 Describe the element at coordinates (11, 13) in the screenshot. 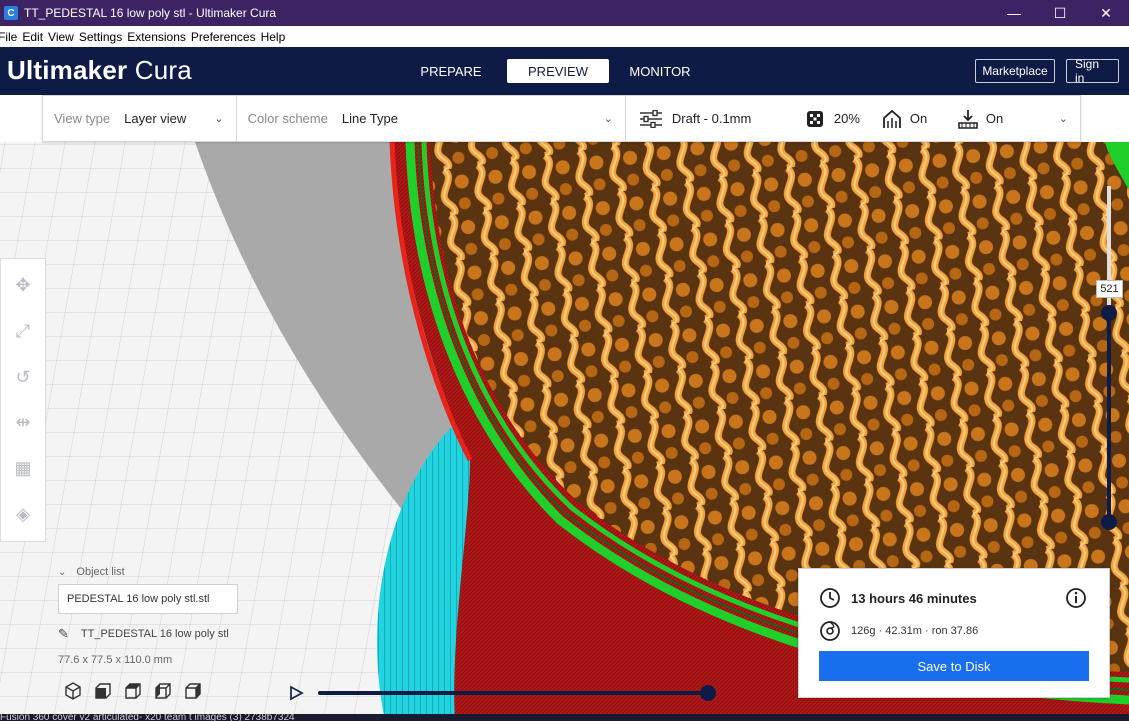

I see `cura-app-icon: C` at that location.